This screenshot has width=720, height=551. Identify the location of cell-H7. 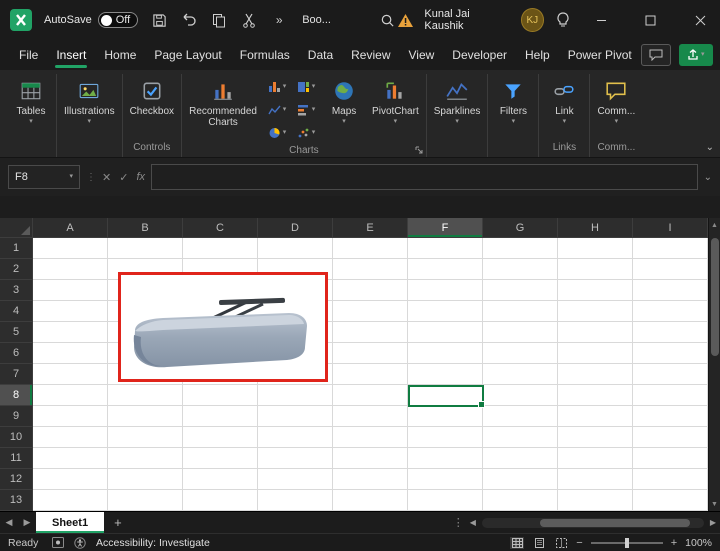
(595, 374).